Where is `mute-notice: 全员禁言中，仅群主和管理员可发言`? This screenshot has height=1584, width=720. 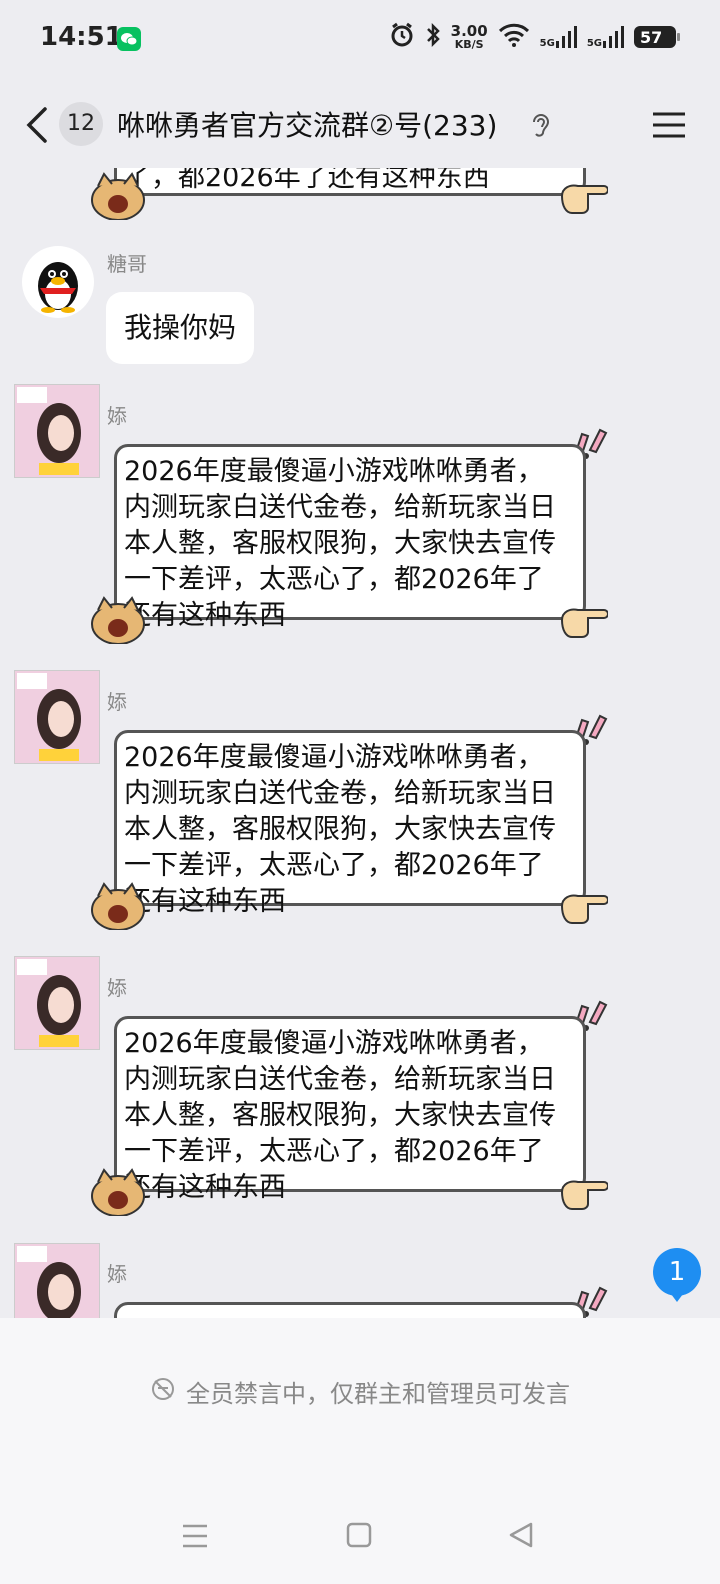
mute-notice: 全员禁言中，仅群主和管理员可发言 is located at coordinates (360, 1391).